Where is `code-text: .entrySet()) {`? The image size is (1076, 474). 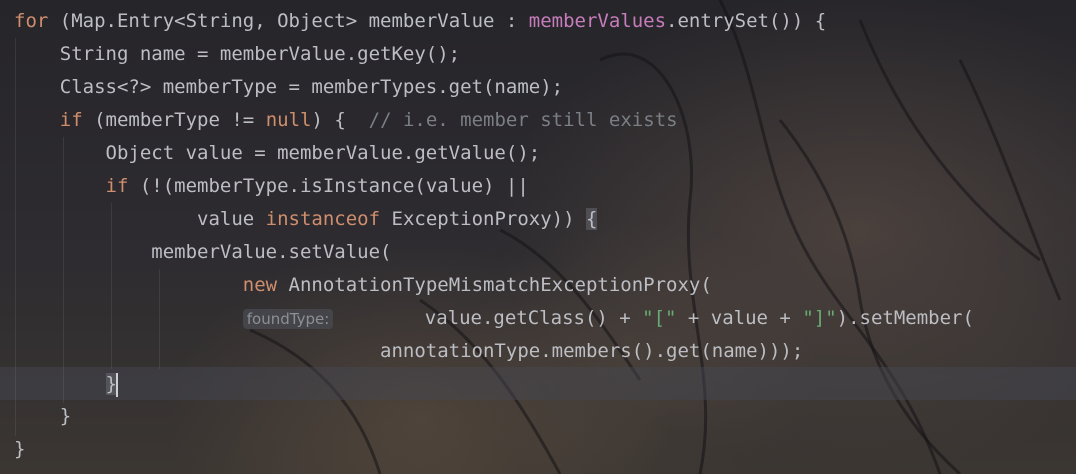 code-text: .entrySet()) { is located at coordinates (746, 21).